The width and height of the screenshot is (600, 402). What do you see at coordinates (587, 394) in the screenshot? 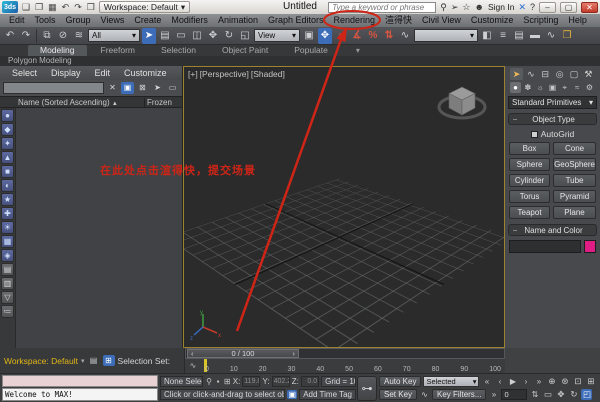
I see `maximize-viewport-toggle-icon: ◰` at bounding box center [587, 394].